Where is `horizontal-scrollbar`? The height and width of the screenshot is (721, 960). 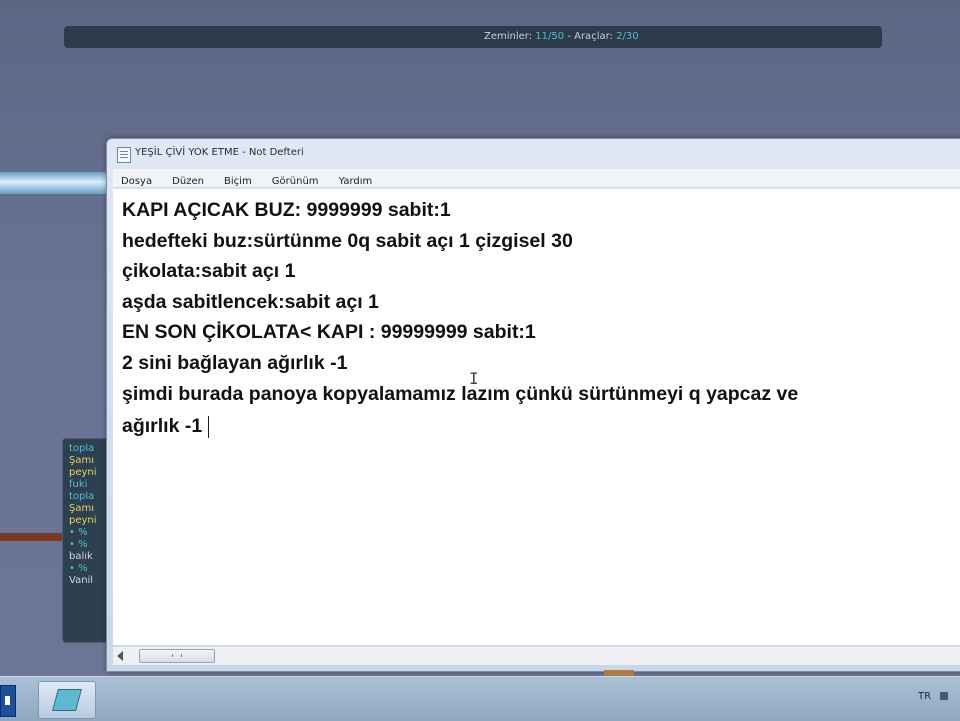 horizontal-scrollbar is located at coordinates (536, 655).